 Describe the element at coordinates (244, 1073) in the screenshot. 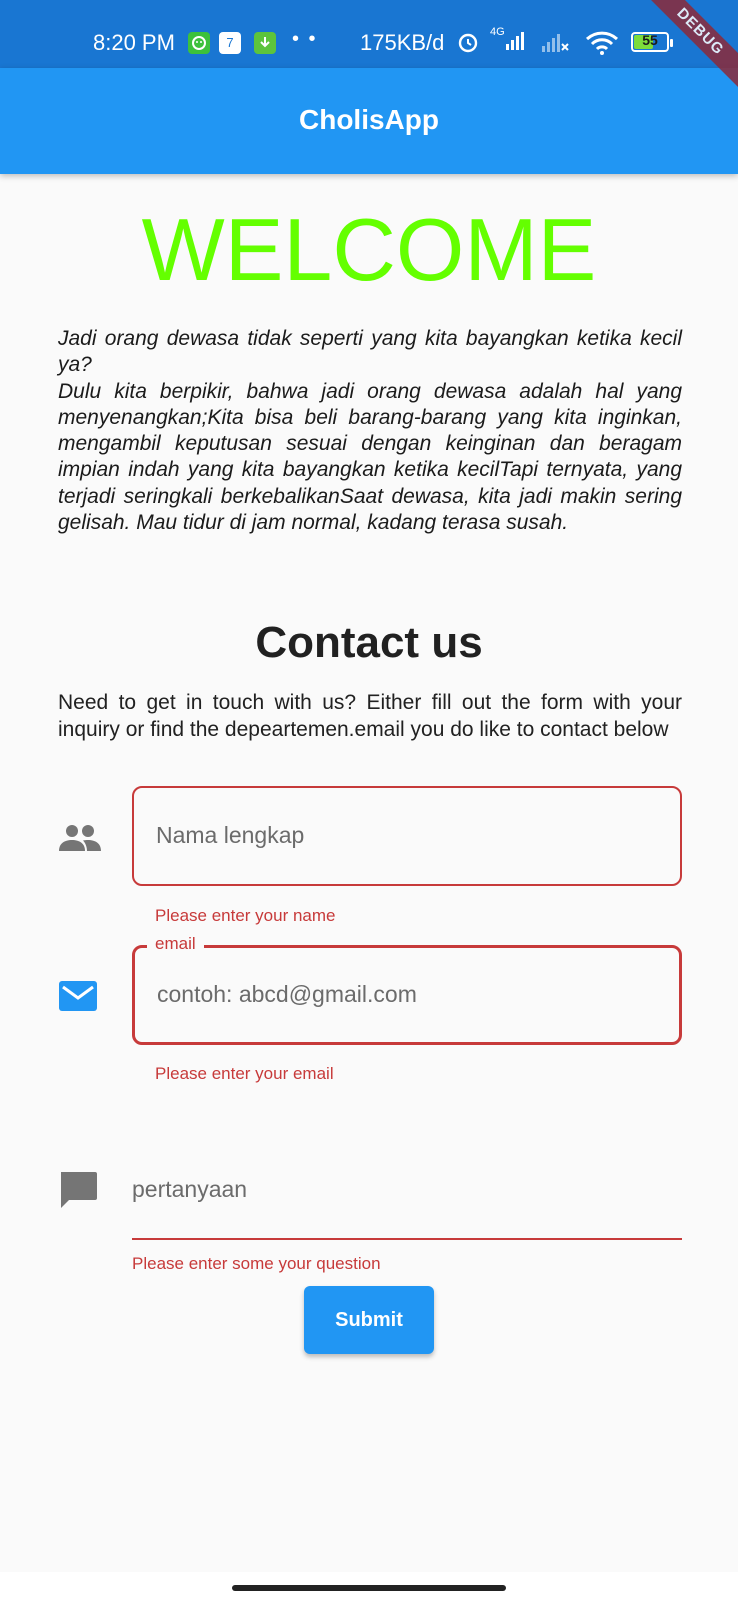

I see `email-error: Please enter your email` at that location.